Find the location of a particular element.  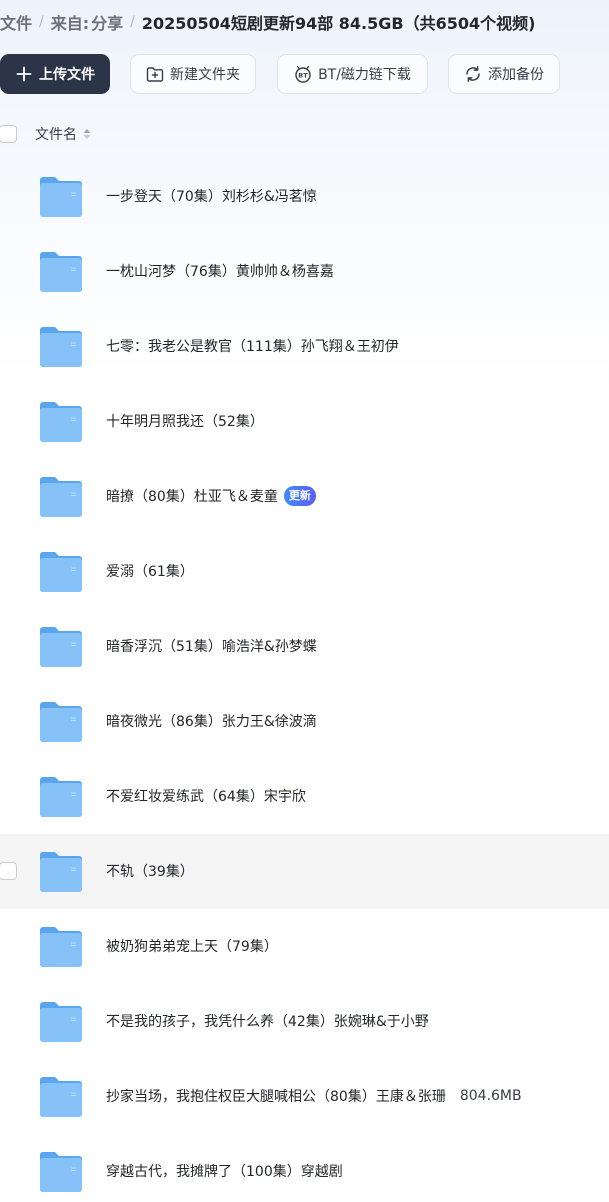

file-name: 穿越古代，我摊牌了（100集）穿越剧 is located at coordinates (224, 1171).